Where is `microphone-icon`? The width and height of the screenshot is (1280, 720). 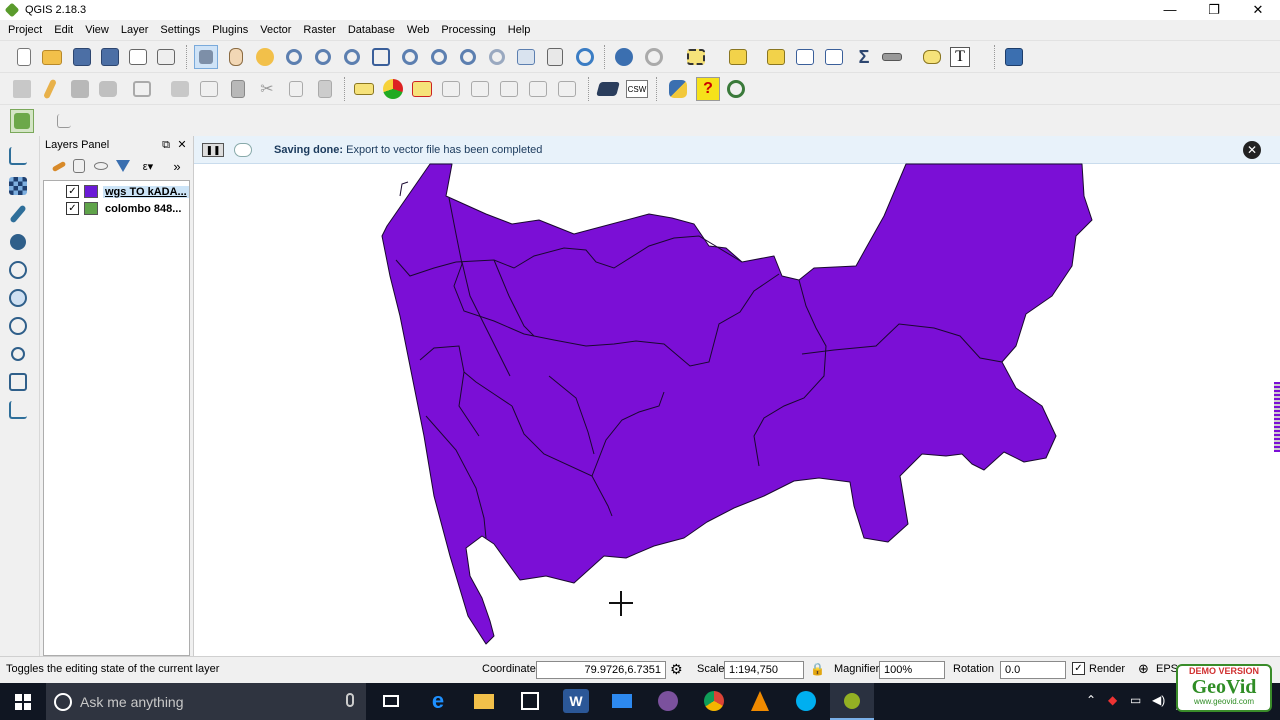
microphone-icon is located at coordinates (350, 700).